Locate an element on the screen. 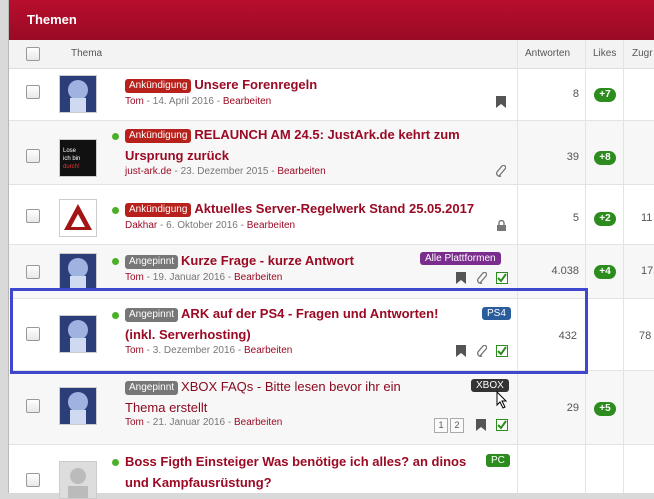 This screenshot has width=654, height=499. thread-link: ARK auf der PS4 - Fragen und Antworten! is located at coordinates (309, 313).